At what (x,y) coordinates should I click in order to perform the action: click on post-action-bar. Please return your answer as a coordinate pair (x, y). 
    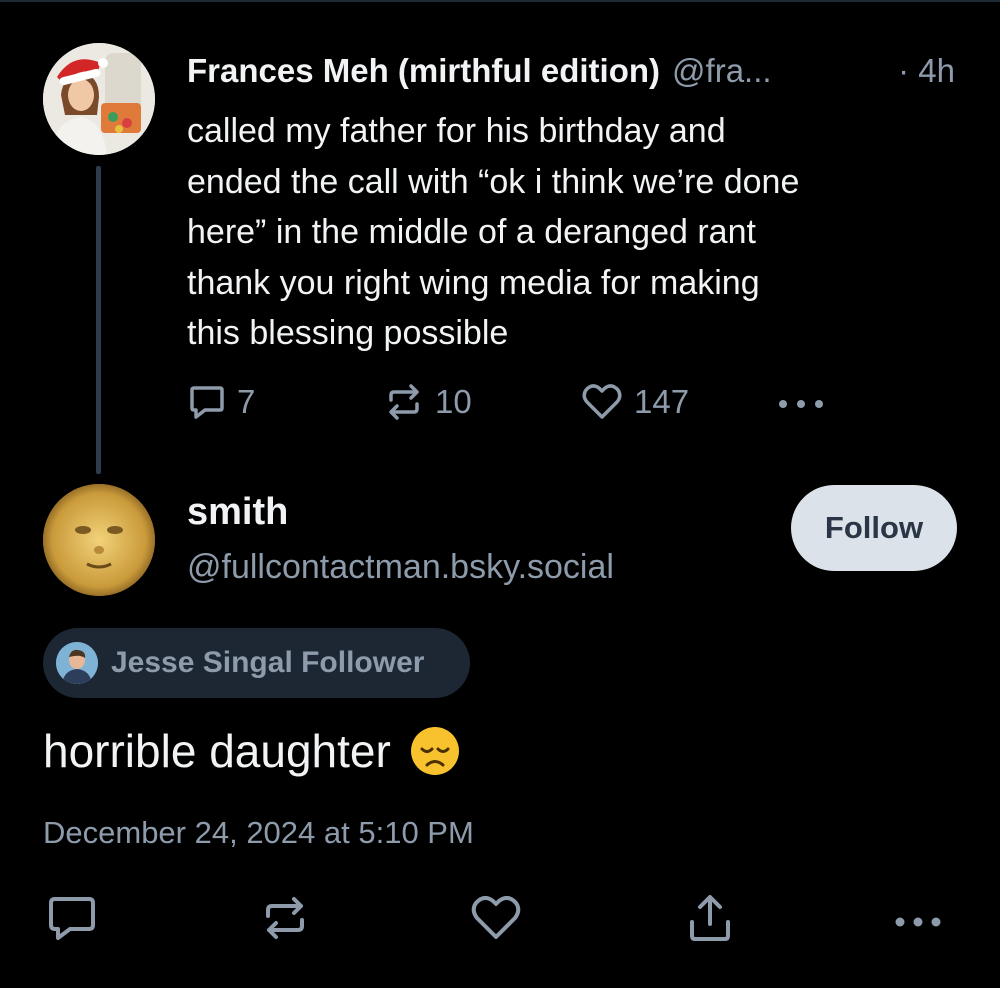
    Looking at the image, I should click on (500, 920).